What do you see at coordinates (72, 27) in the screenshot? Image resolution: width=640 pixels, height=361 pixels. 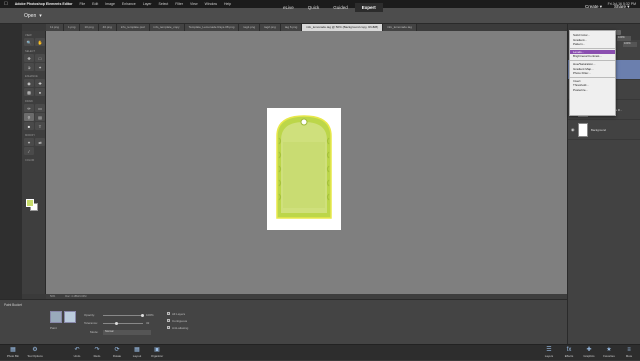 I see `document-tab: 1.png` at bounding box center [72, 27].